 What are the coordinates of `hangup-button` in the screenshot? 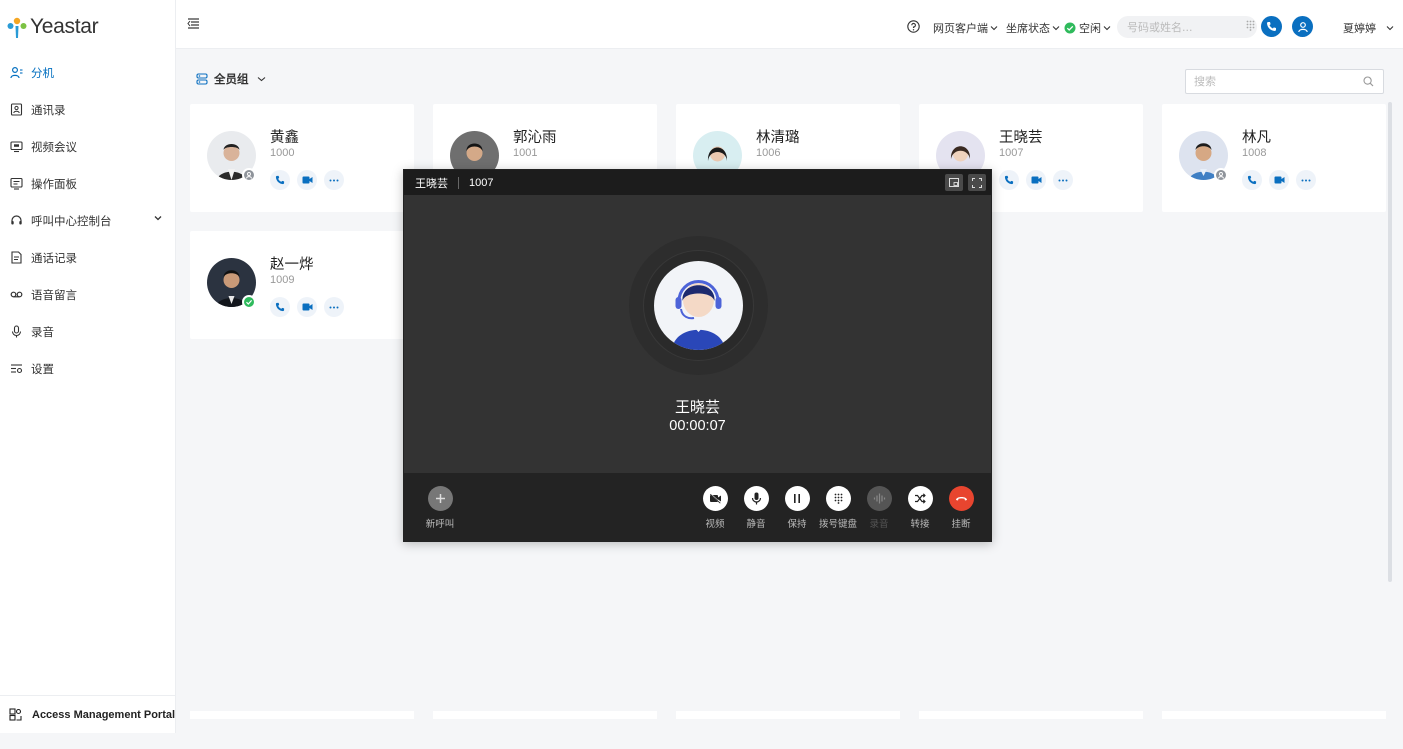 It's located at (961, 498).